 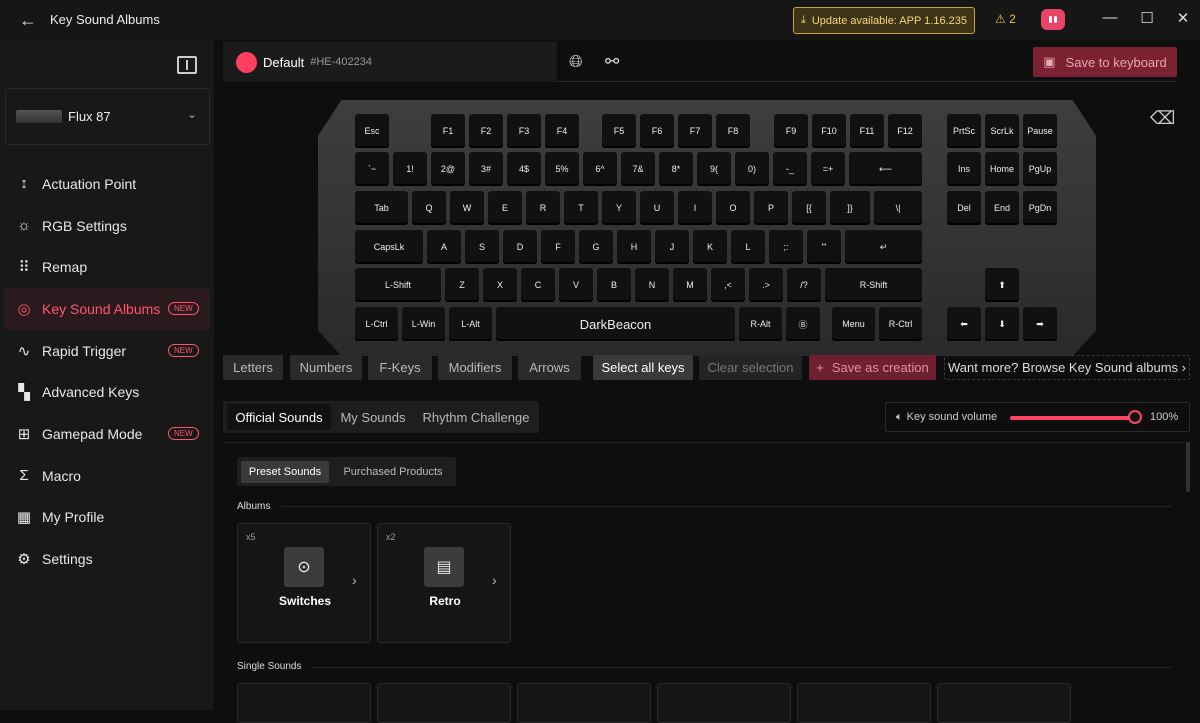 What do you see at coordinates (373, 417) in the screenshot?
I see `tab-my-sounds: My Sounds` at bounding box center [373, 417].